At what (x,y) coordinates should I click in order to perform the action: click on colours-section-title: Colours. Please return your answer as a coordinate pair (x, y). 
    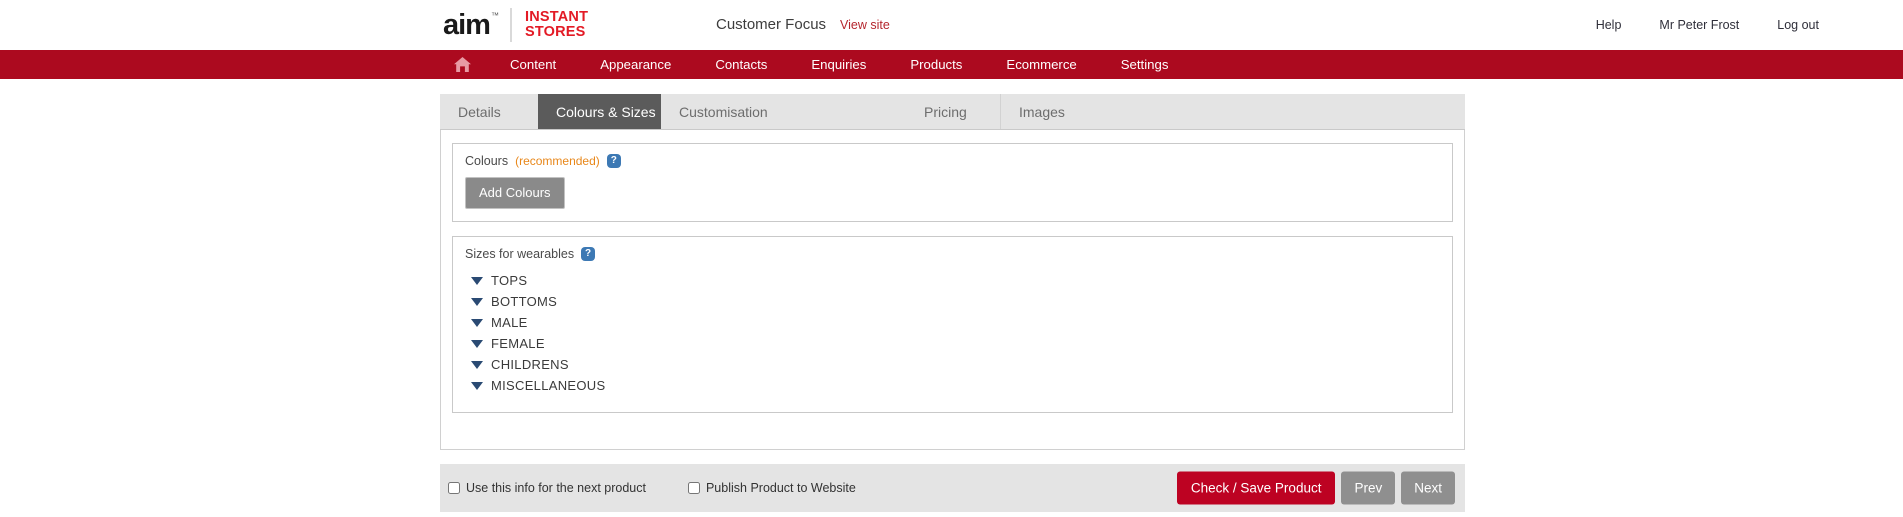
    Looking at the image, I should click on (487, 161).